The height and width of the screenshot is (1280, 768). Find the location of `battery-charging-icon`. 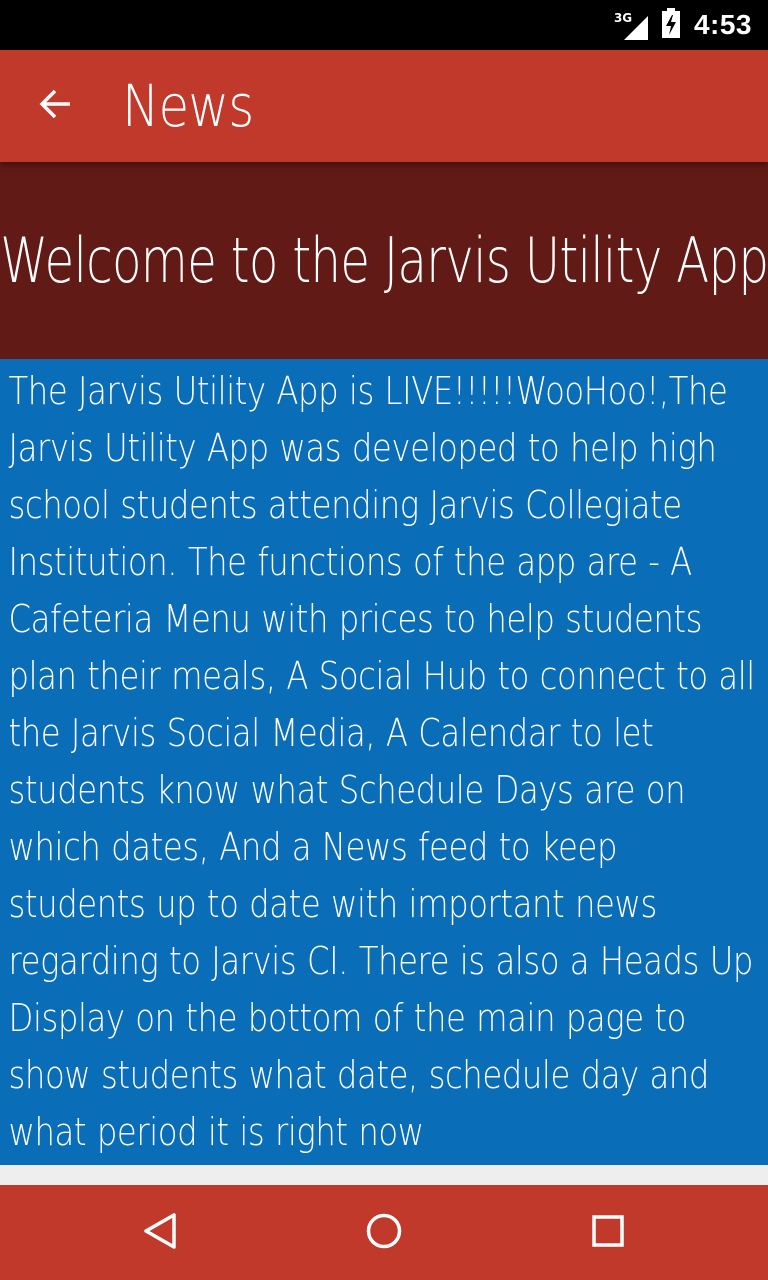

battery-charging-icon is located at coordinates (670, 25).